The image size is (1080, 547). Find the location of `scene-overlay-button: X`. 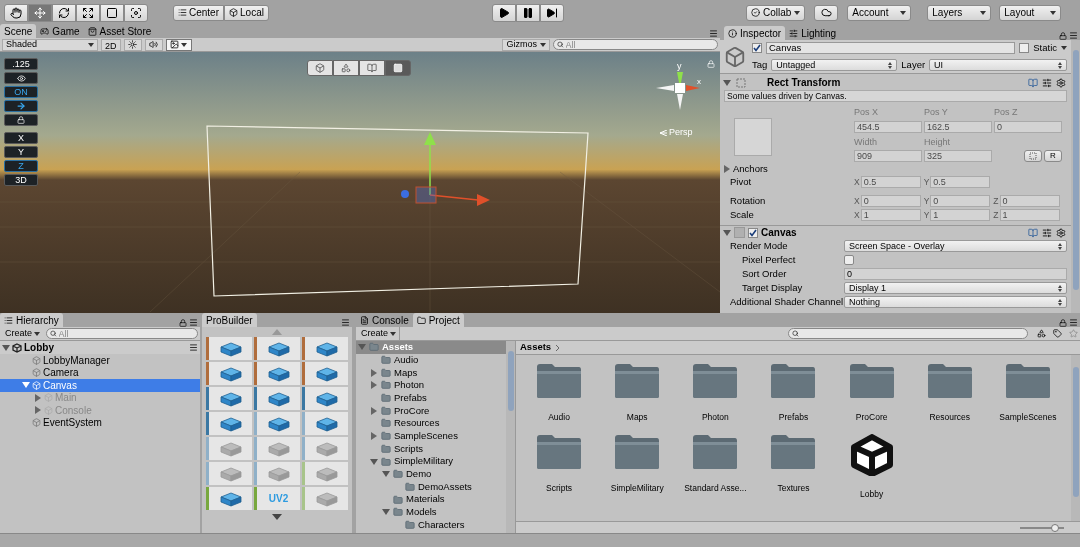

scene-overlay-button: X is located at coordinates (21, 138).